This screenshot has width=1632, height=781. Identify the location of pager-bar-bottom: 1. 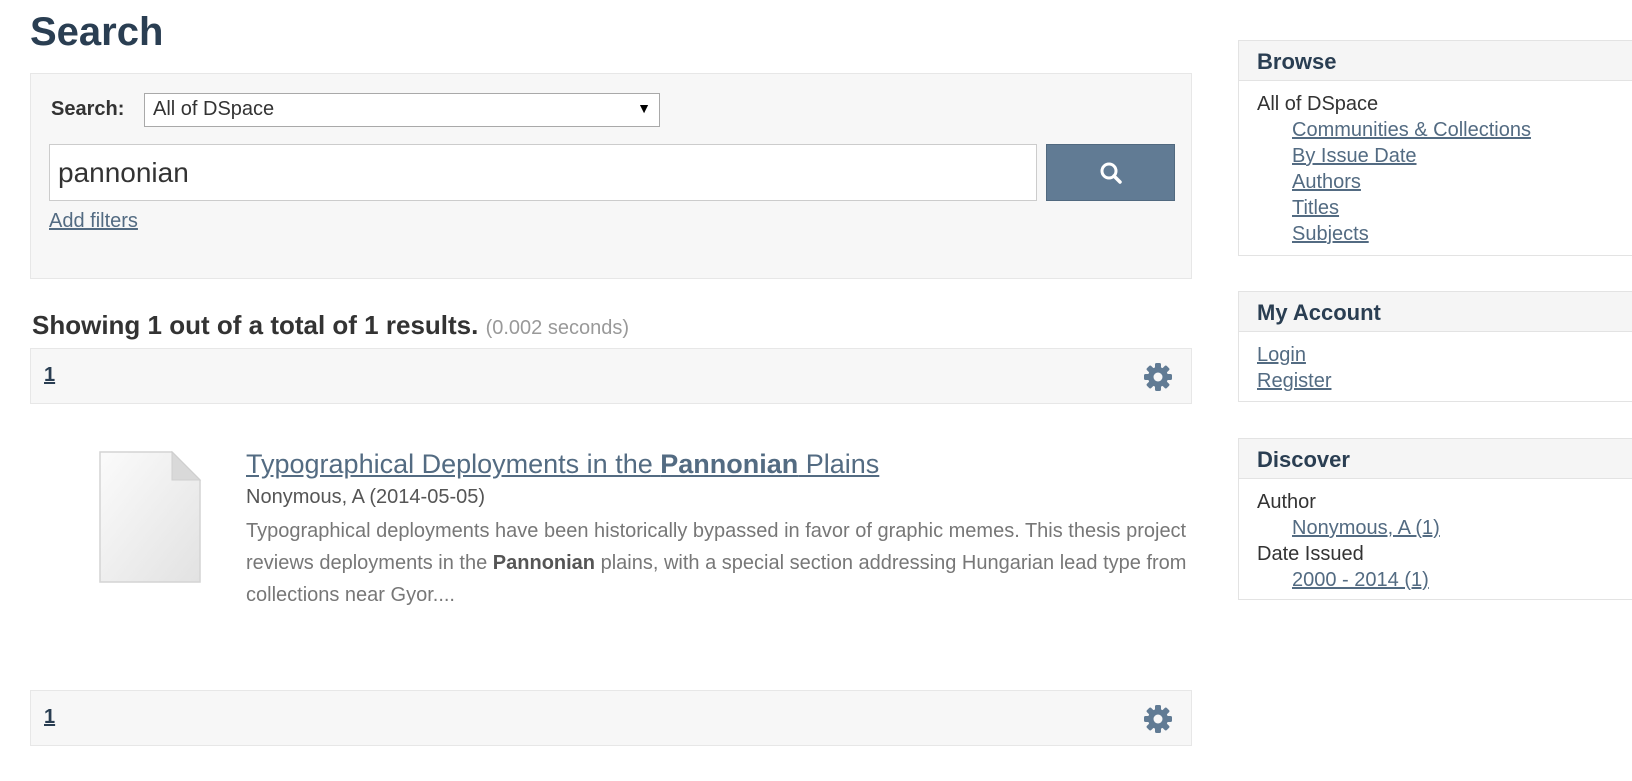
(611, 718).